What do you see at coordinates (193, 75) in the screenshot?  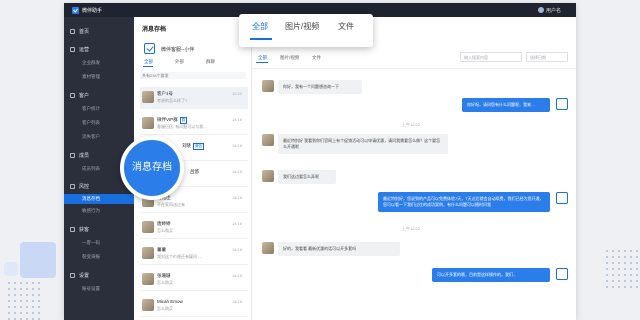 I see `conversation-count: 共有234个群发` at bounding box center [193, 75].